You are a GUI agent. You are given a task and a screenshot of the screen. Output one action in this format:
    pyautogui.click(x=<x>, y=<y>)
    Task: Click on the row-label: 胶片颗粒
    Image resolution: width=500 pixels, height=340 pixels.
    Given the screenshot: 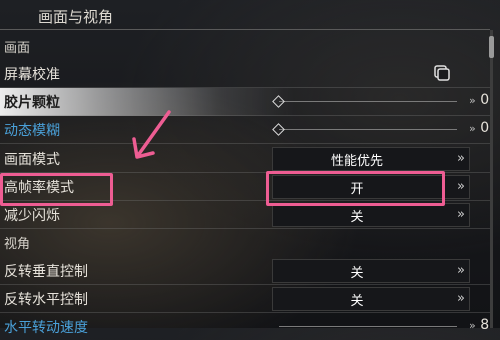 What is the action you would take?
    pyautogui.click(x=32, y=103)
    